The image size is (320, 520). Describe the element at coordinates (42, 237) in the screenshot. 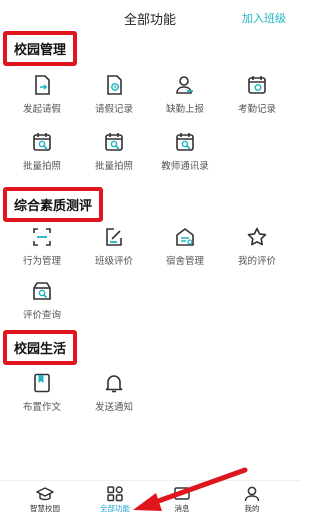

I see `behavior-scan-icon` at that location.